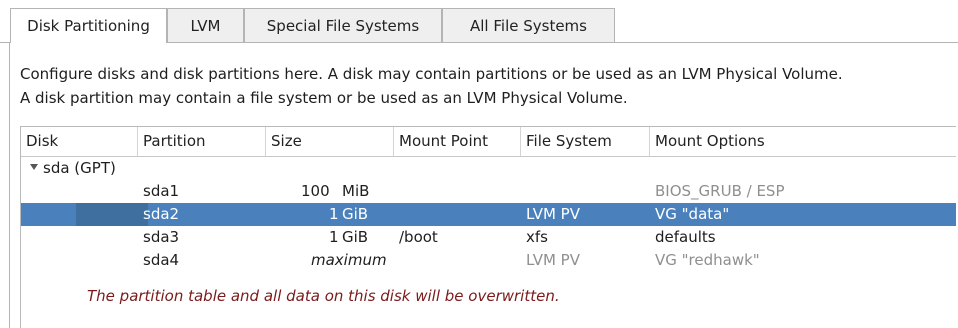  Describe the element at coordinates (161, 214) in the screenshot. I see `partition-name: sda2` at that location.